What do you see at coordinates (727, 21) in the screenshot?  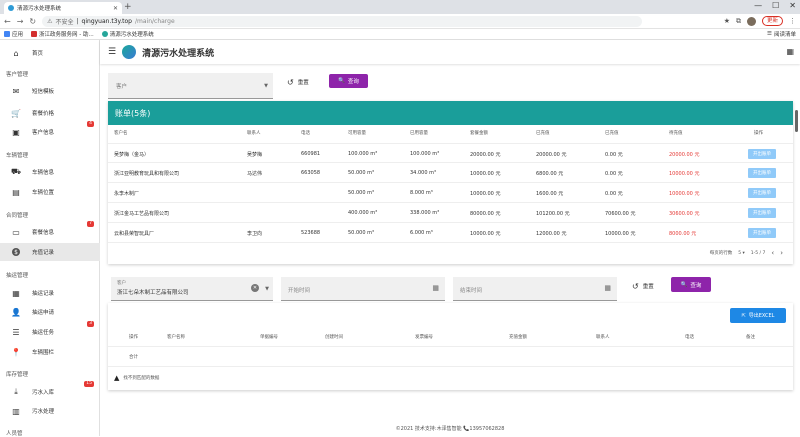 I see `star-bookmark-icon: ★` at bounding box center [727, 21].